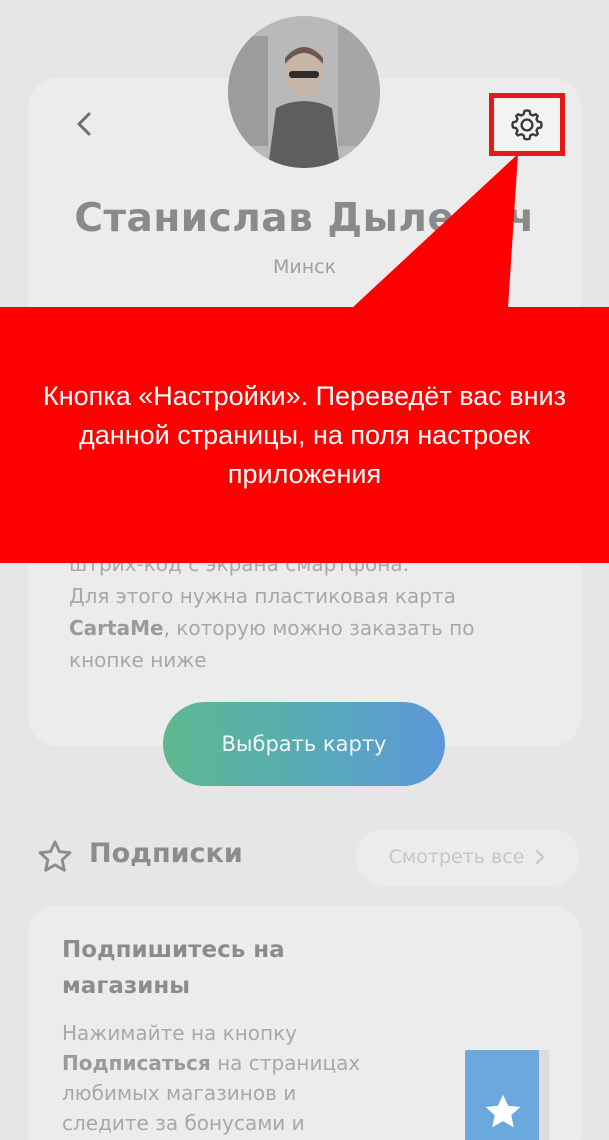 This screenshot has width=609, height=1140. I want to click on subscriptions-title: Подписки, so click(166, 853).